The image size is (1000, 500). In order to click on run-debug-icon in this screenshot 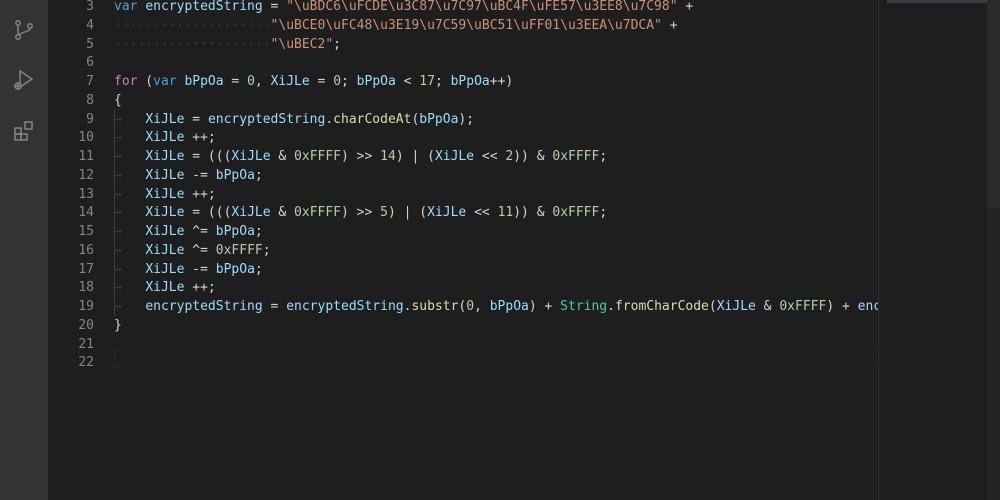, I will do `click(24, 80)`.